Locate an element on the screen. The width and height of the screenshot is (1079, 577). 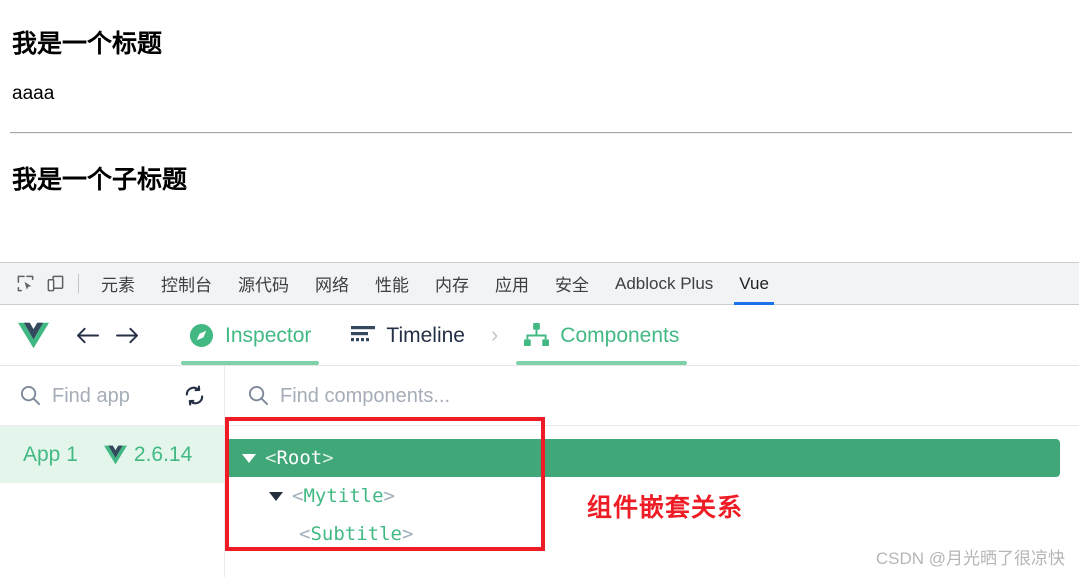
timeline-icon is located at coordinates (363, 335).